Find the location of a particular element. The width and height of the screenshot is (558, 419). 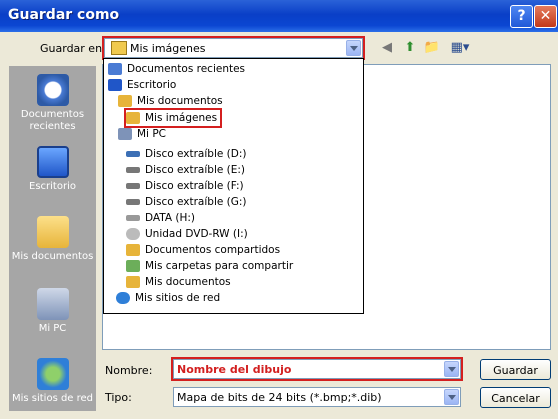

filename-input: Nombre del dibujo is located at coordinates (317, 369).